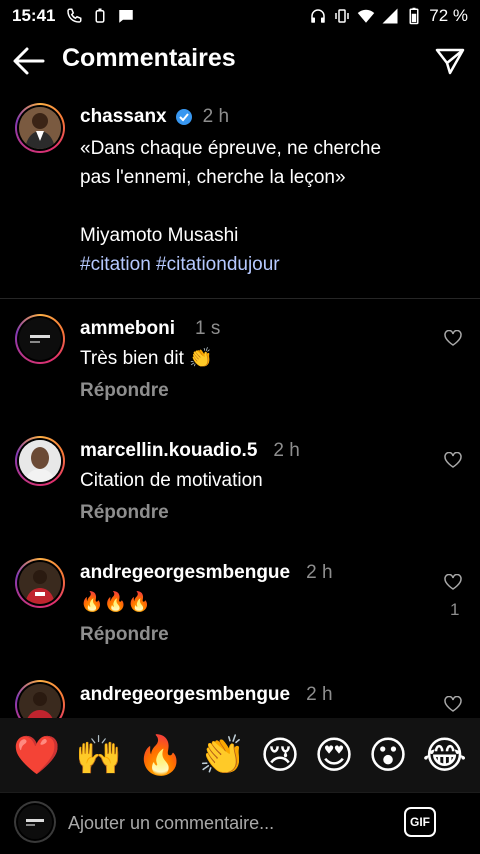 The image size is (480, 854). What do you see at coordinates (444, 755) in the screenshot?
I see `emoji-laughing-button: 😂` at bounding box center [444, 755].